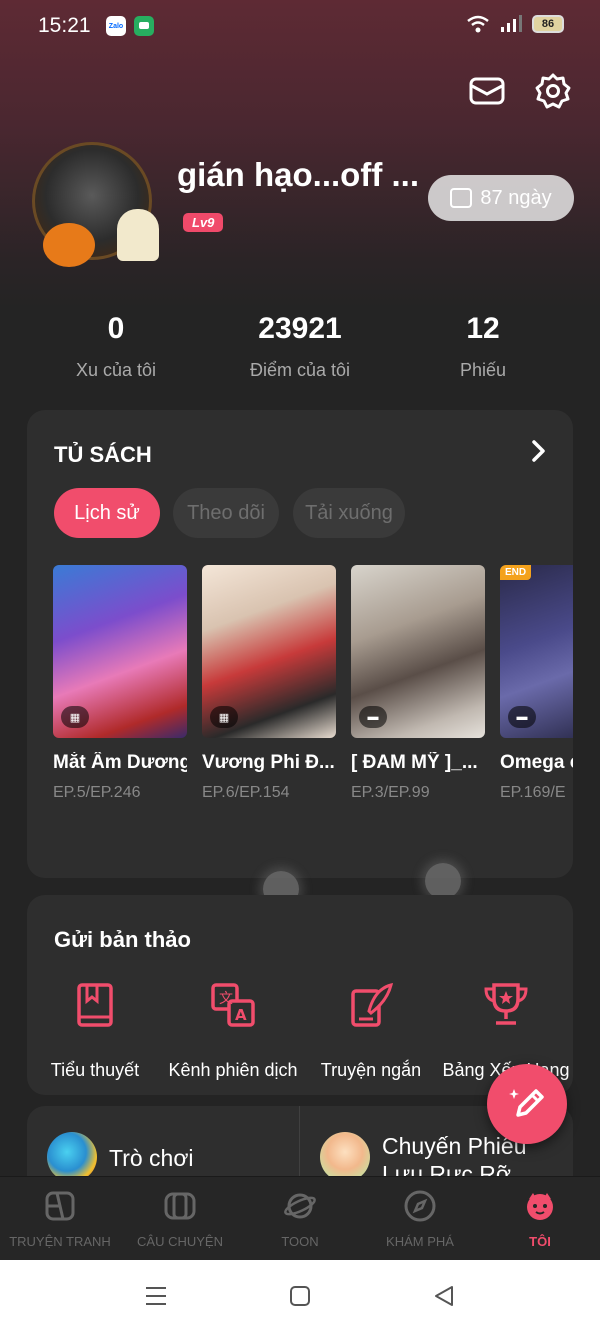  I want to click on face-icon, so click(540, 1206).